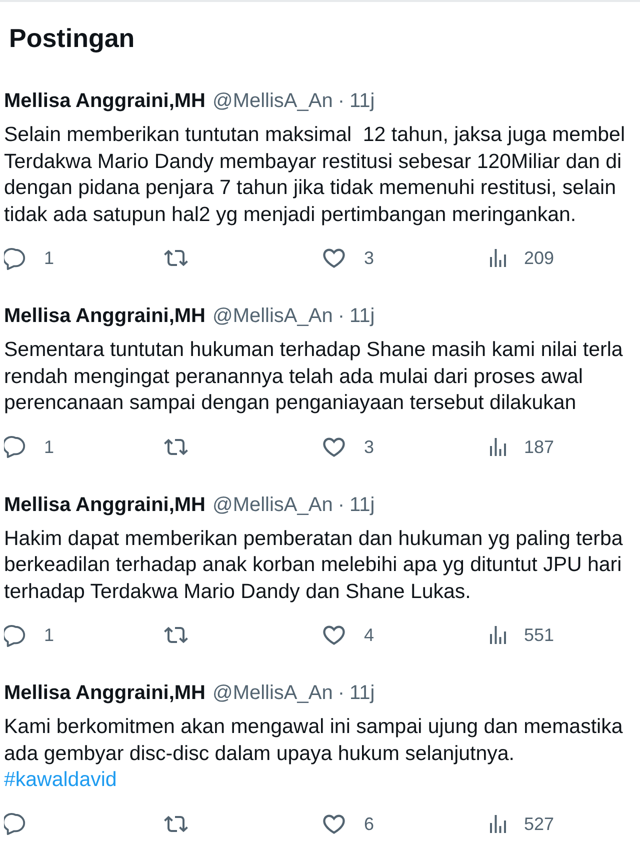  What do you see at coordinates (313, 740) in the screenshot?
I see `post-text: Kami berkomitmen akan mengawal ini sampai ujung dan memastika ada gembyar disc-disc dalam upaya hukum selanjutnya.` at bounding box center [313, 740].